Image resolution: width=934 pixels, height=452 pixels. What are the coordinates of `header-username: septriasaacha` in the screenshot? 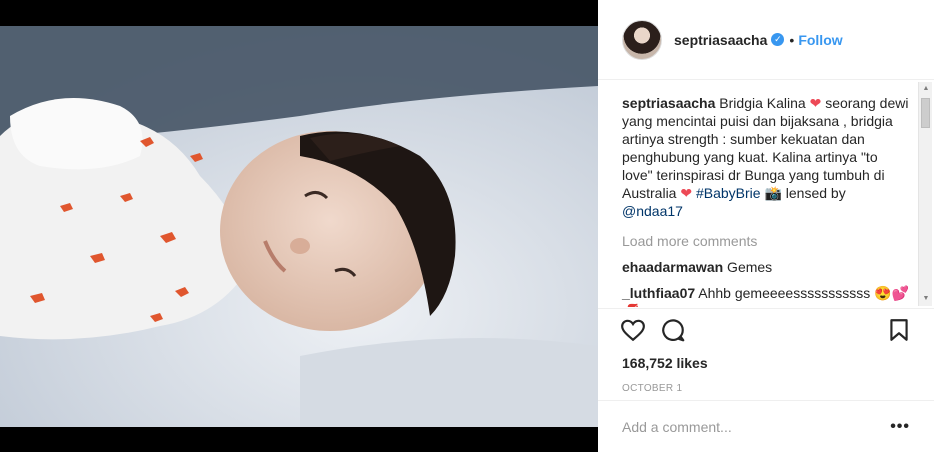 It's located at (720, 40).